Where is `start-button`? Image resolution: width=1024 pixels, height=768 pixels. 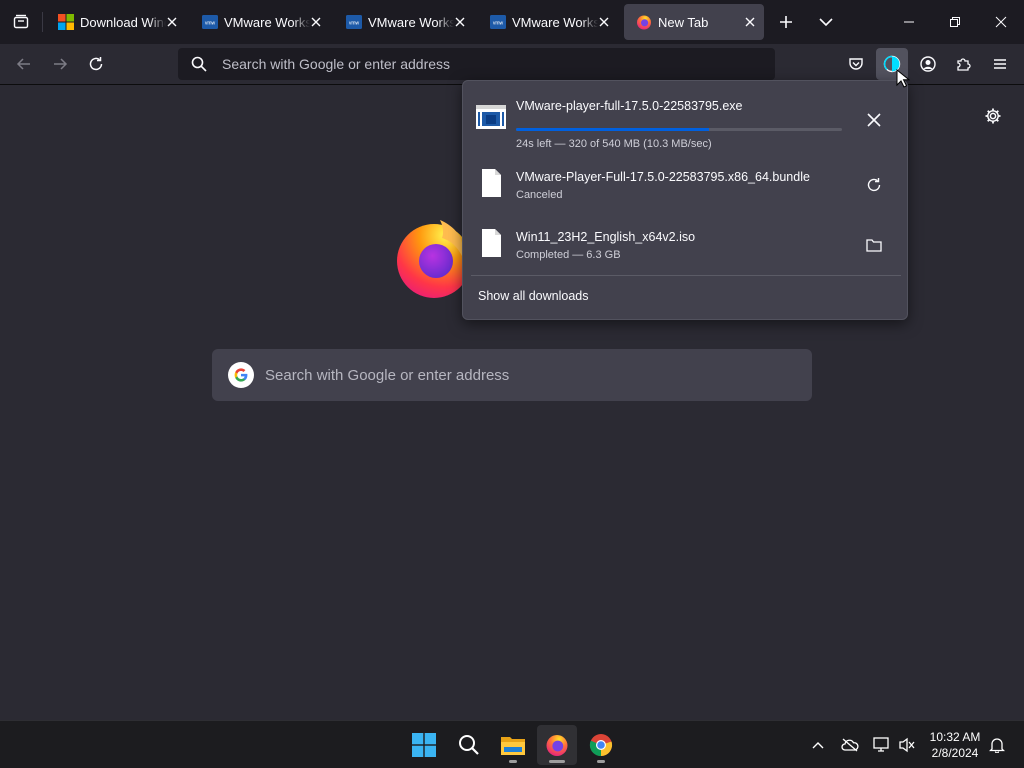 start-button is located at coordinates (424, 745).